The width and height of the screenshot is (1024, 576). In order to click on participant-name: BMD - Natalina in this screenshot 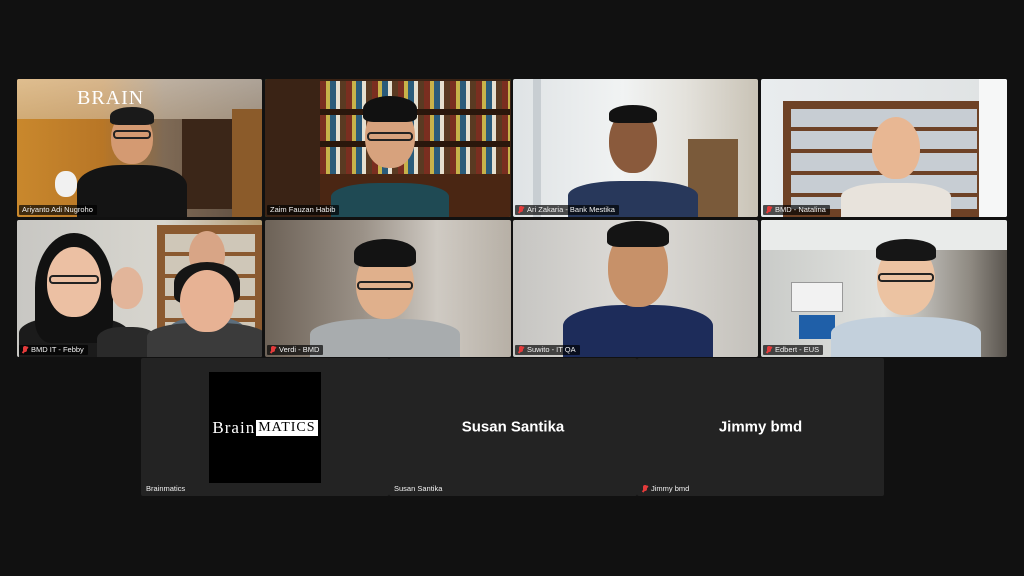, I will do `click(800, 209)`.